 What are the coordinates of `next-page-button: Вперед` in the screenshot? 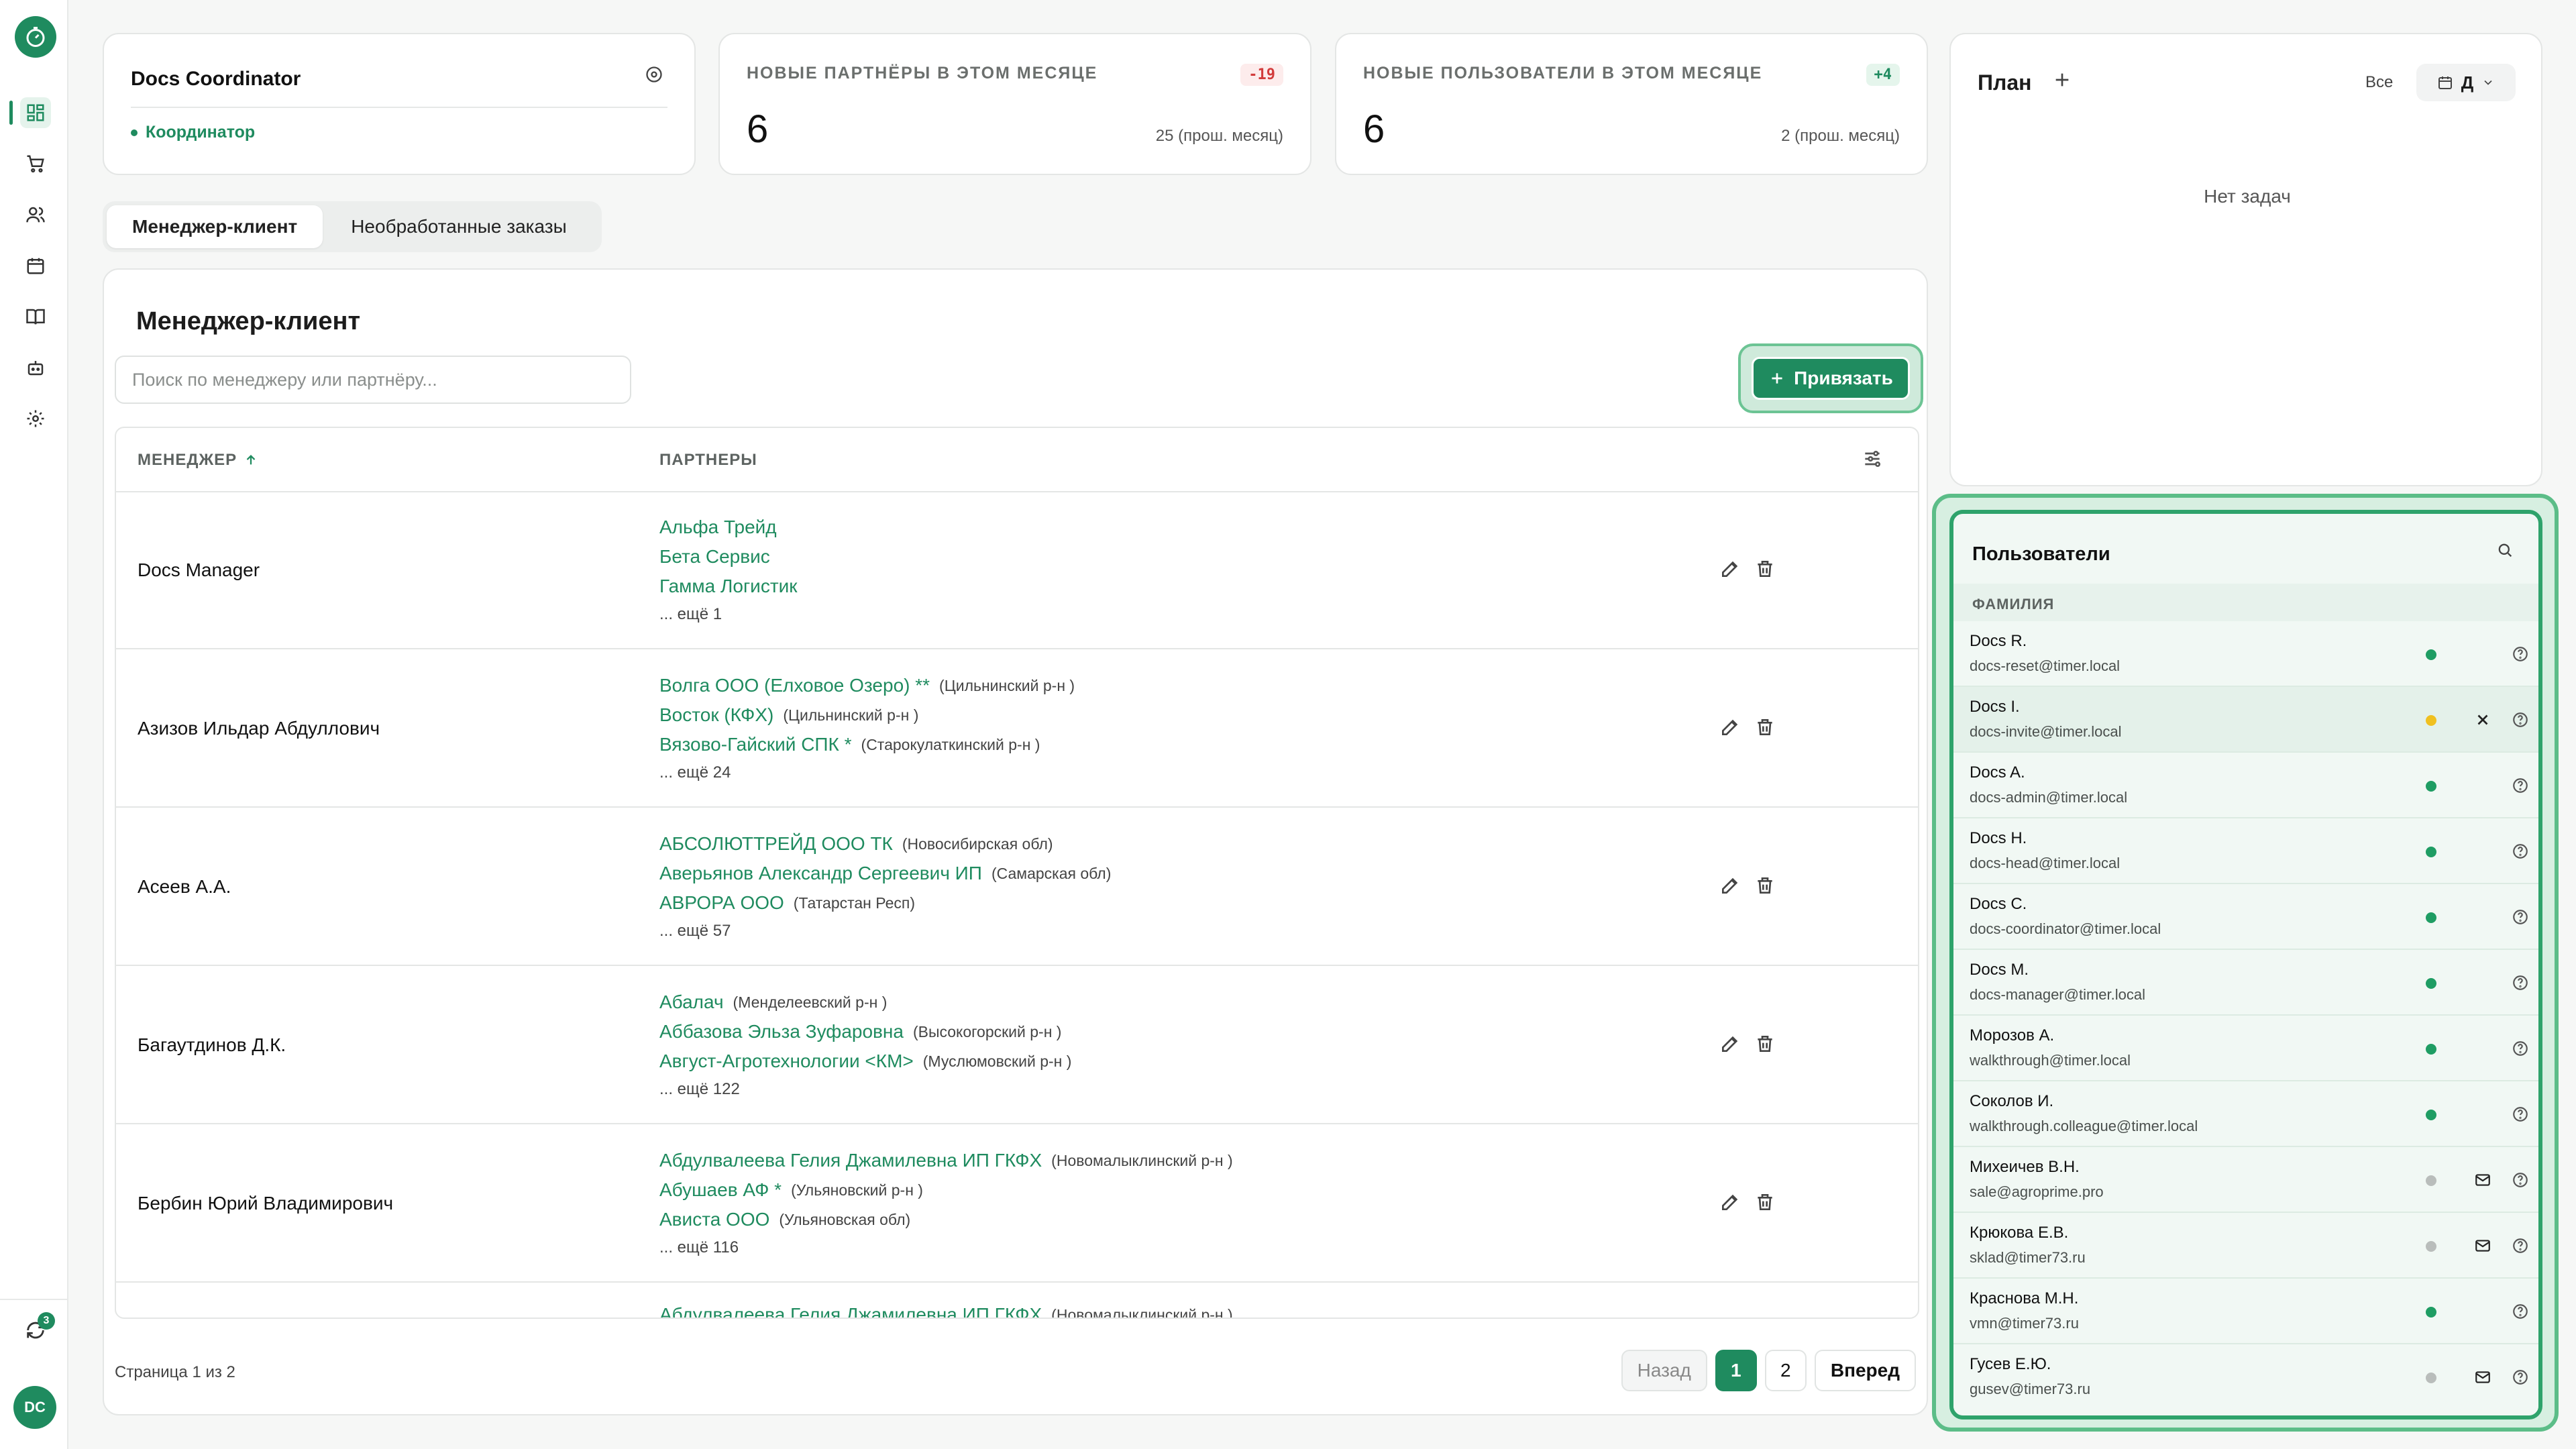 It's located at (1865, 1370).